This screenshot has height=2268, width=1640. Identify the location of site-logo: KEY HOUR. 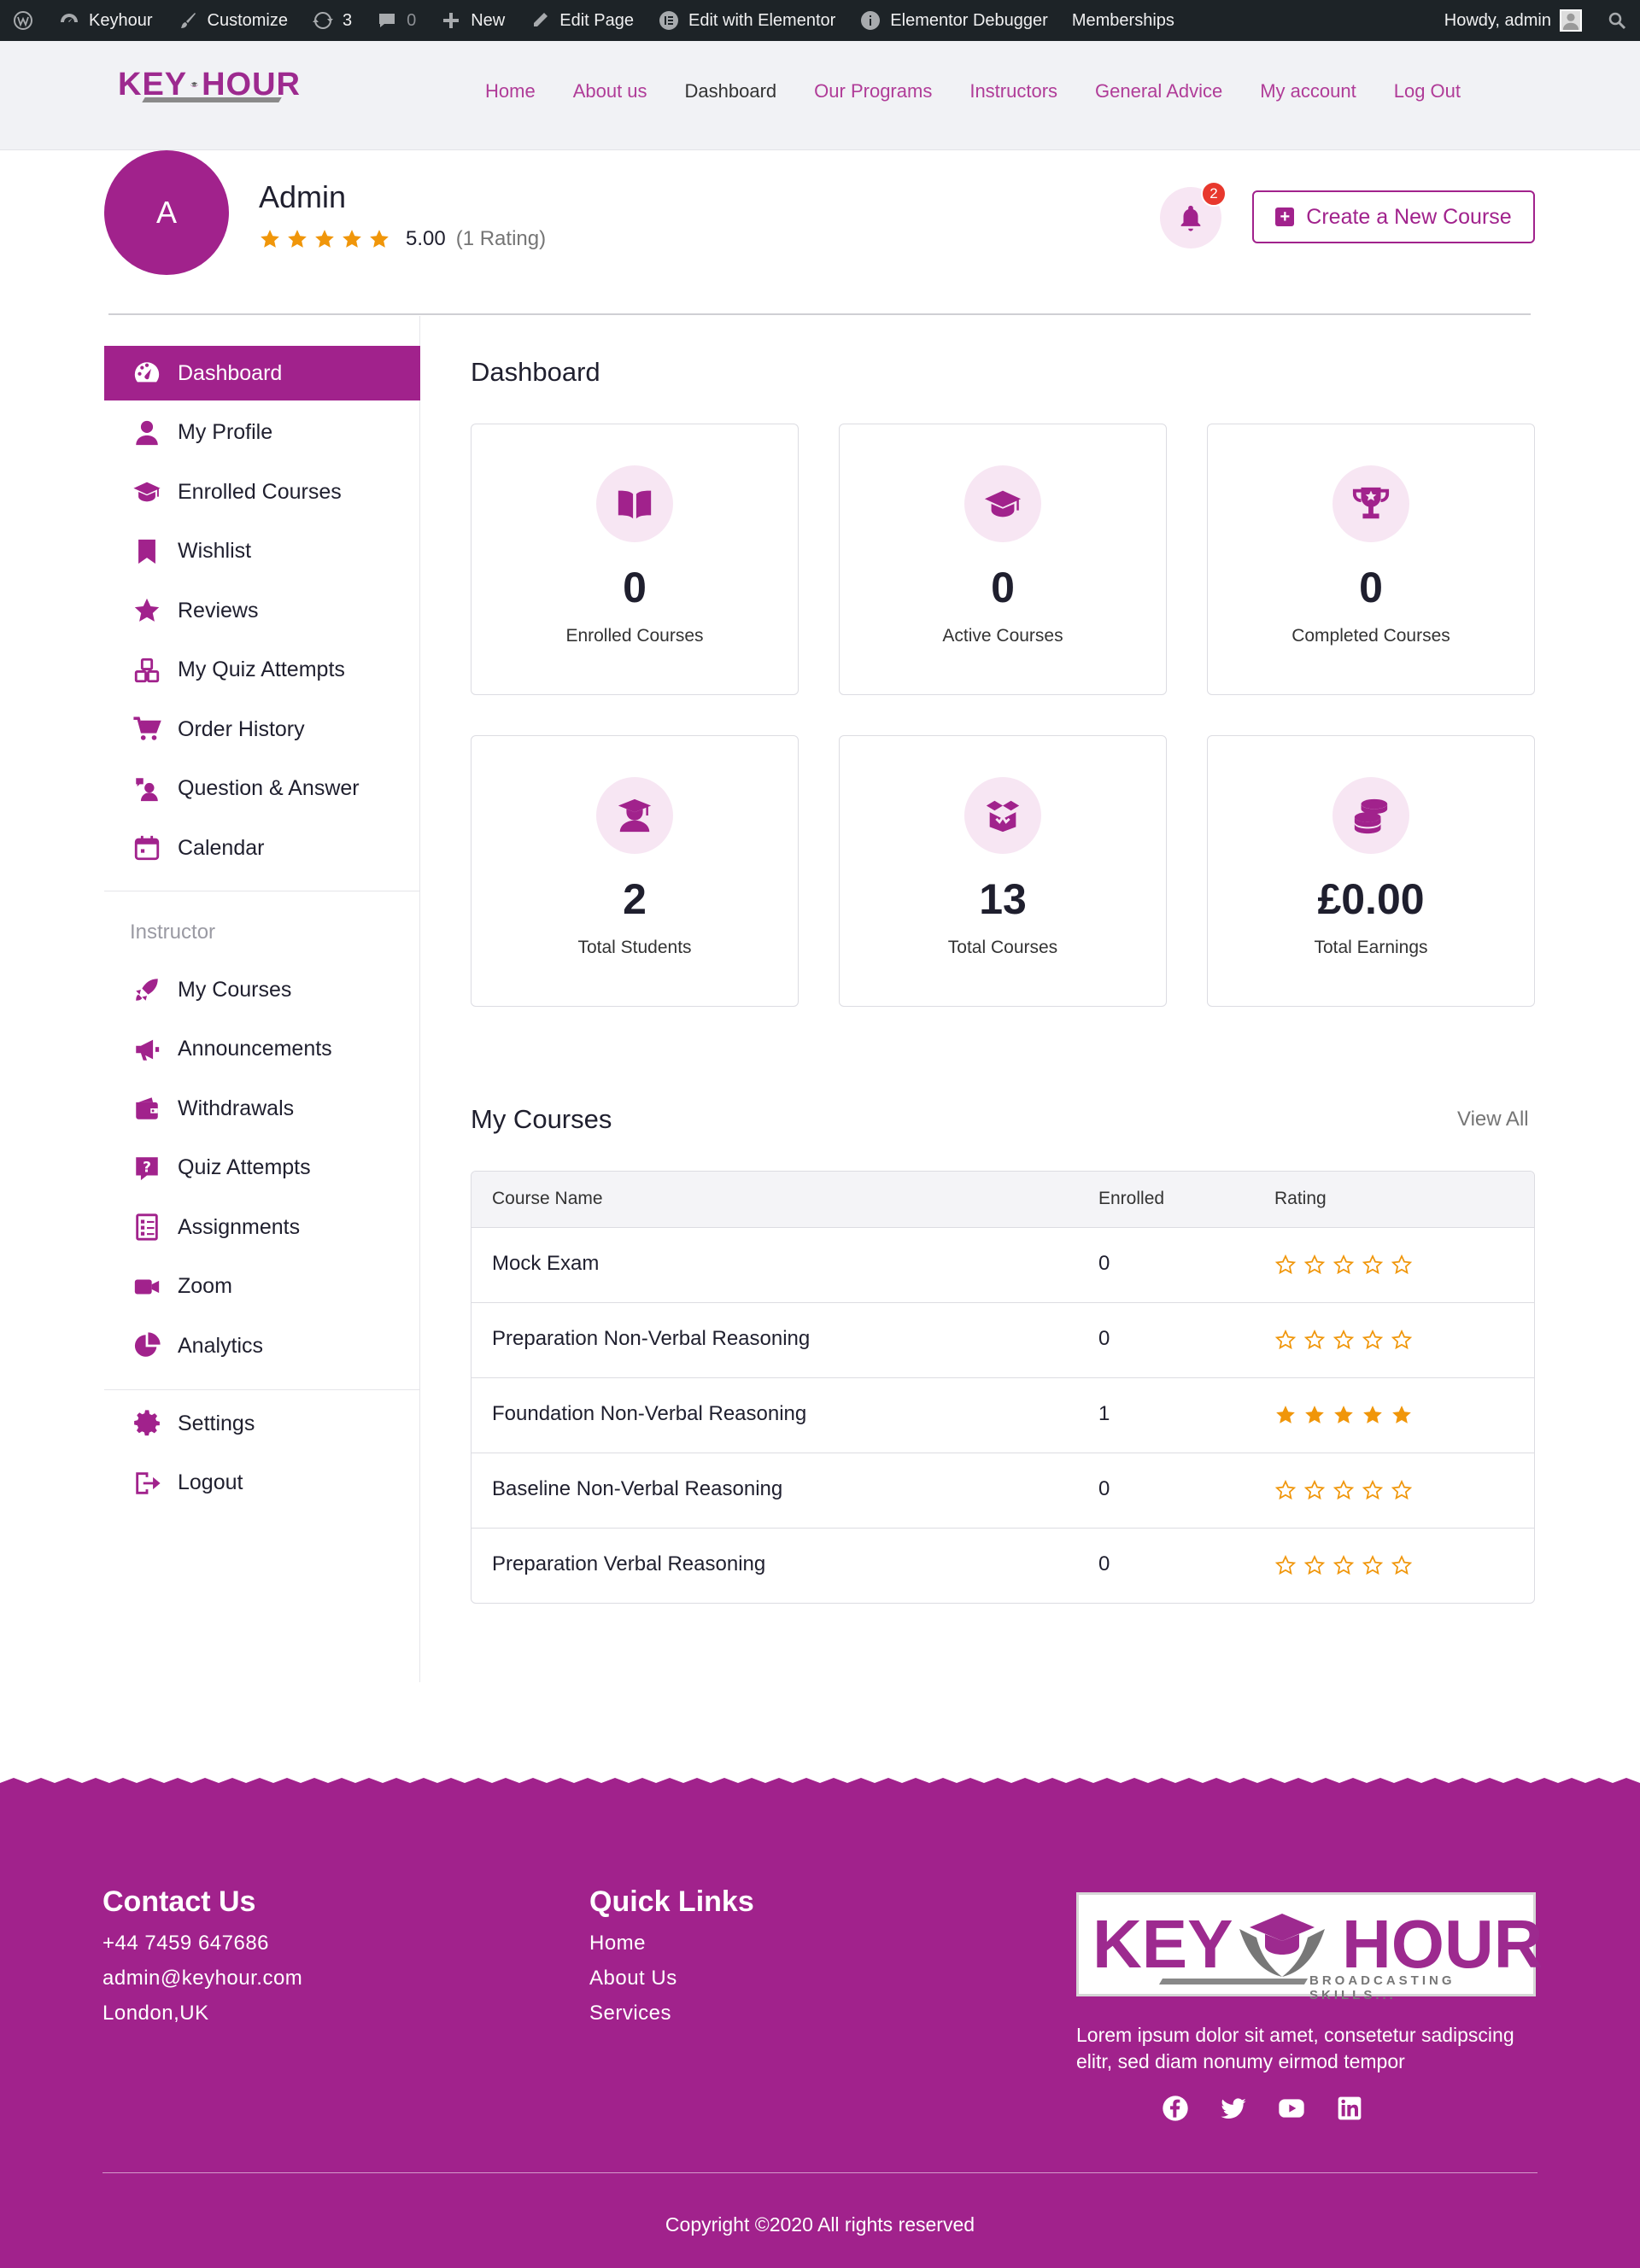
(209, 84).